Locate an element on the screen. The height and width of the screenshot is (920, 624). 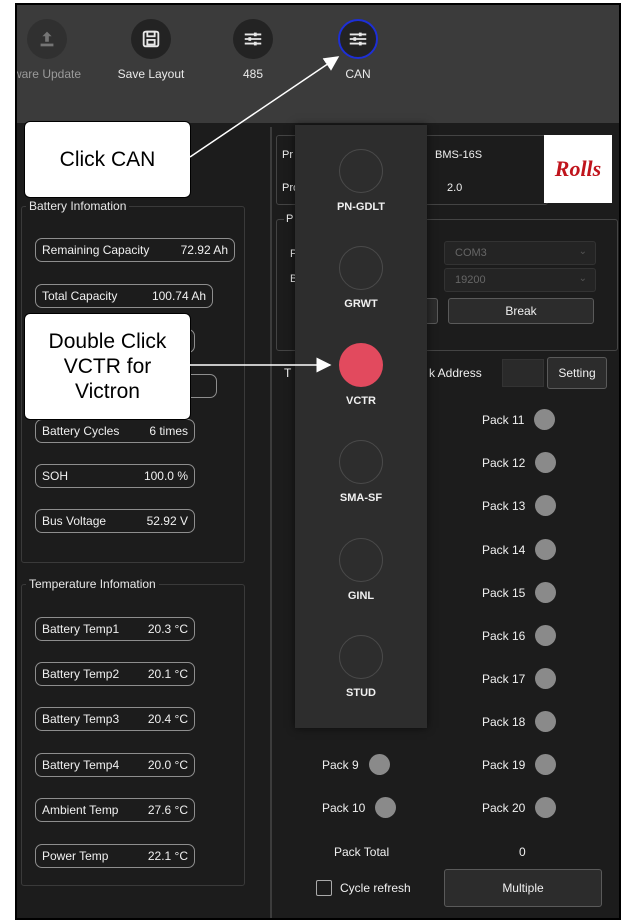
field-label: Bus Voltage is located at coordinates (74, 521).